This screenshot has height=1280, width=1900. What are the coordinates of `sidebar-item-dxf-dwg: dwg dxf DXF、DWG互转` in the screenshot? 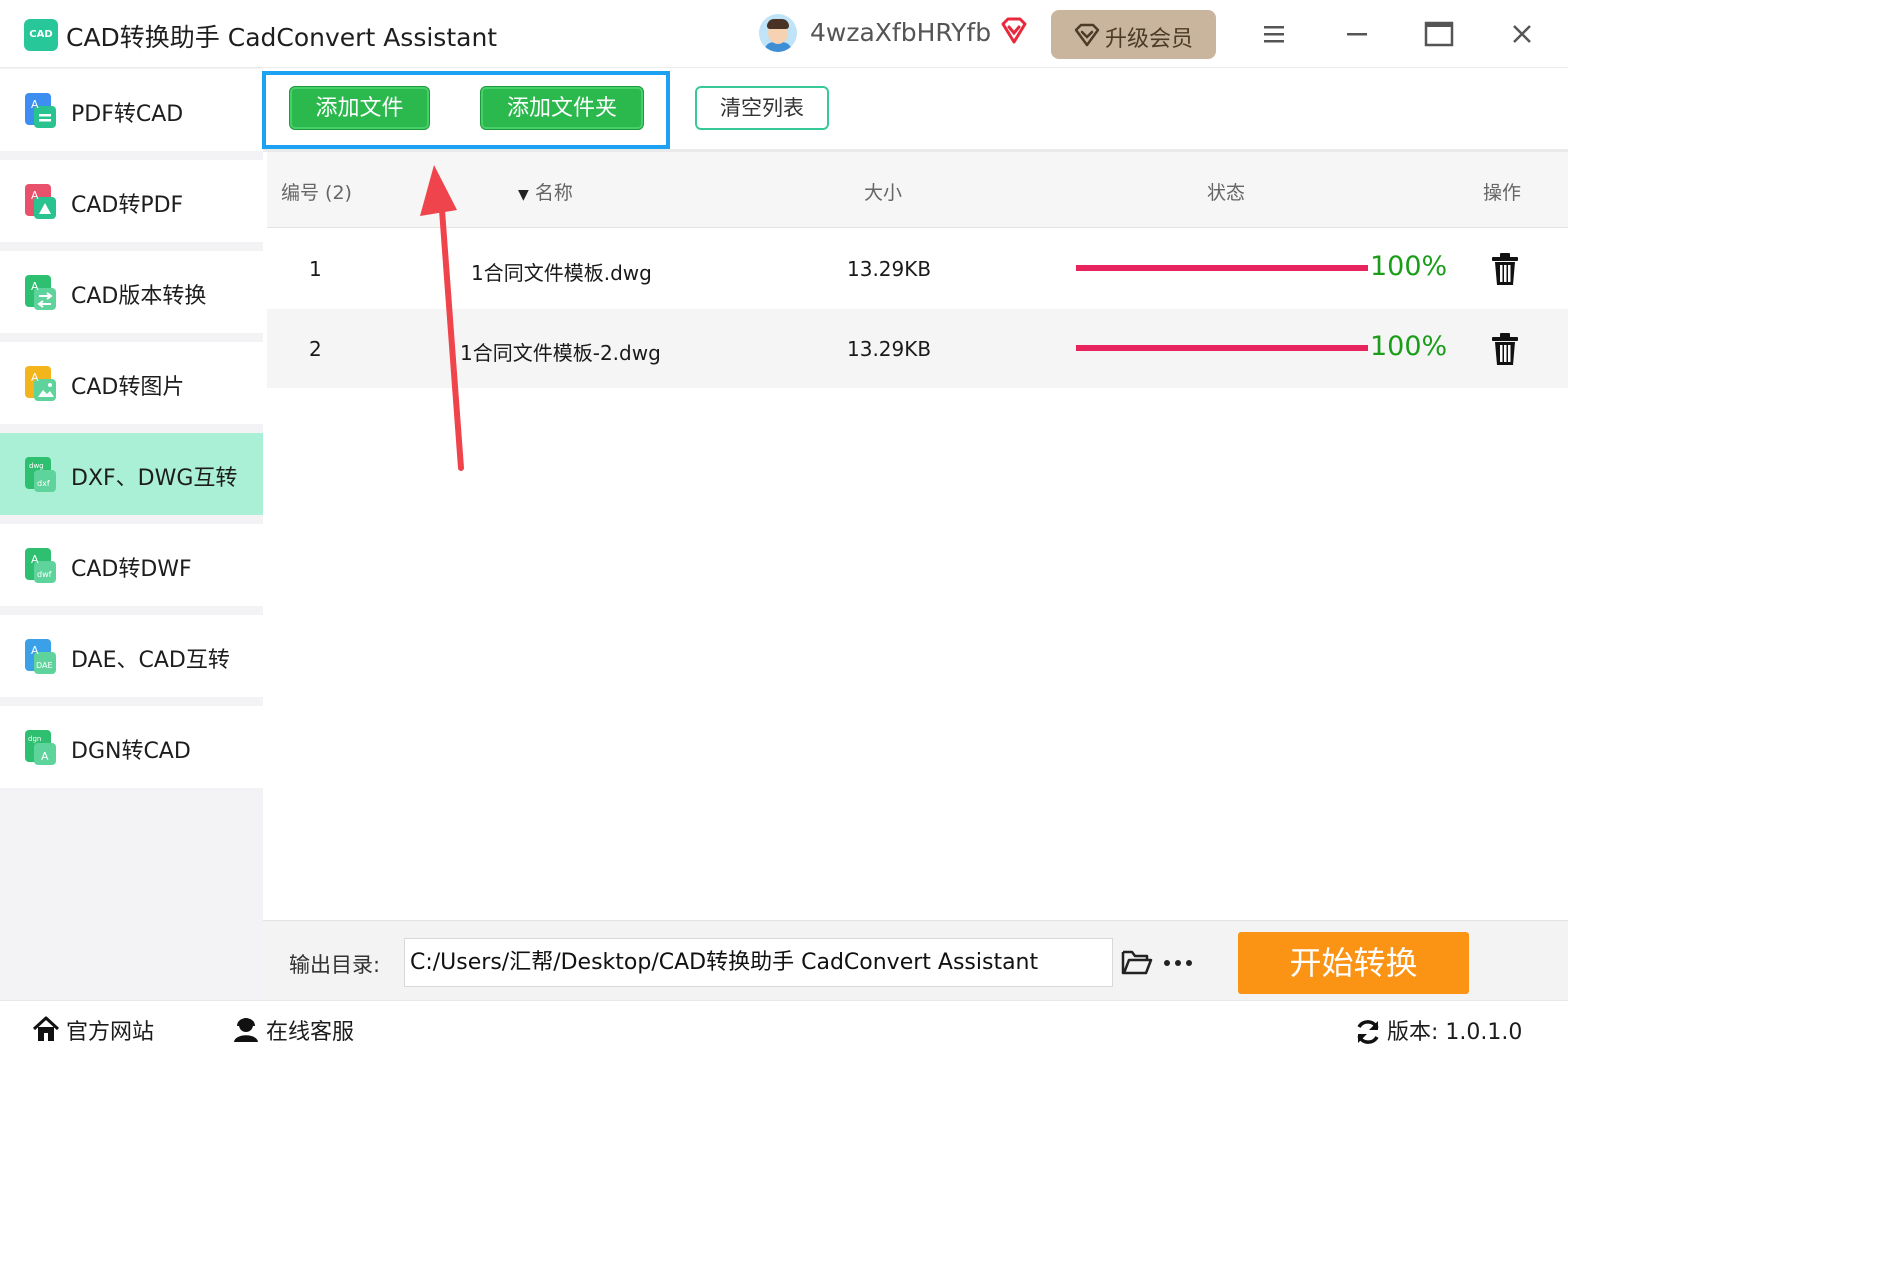 It's located at (131, 474).